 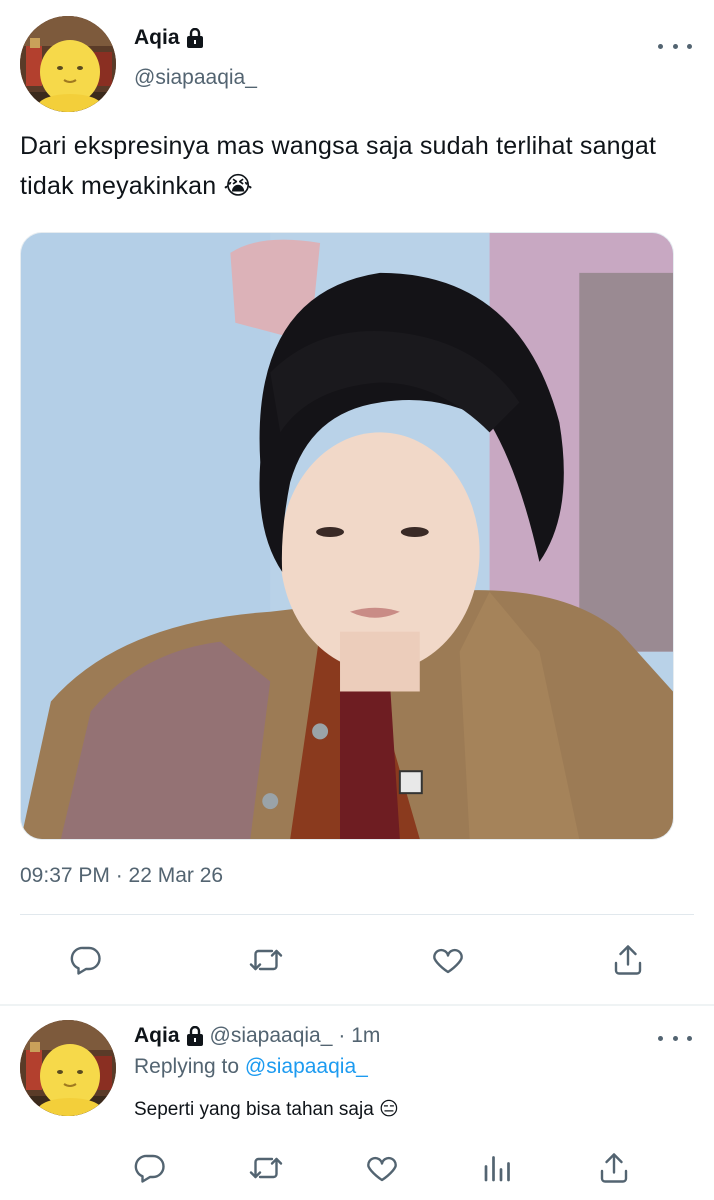 What do you see at coordinates (357, 1173) in the screenshot?
I see `reply-actions` at bounding box center [357, 1173].